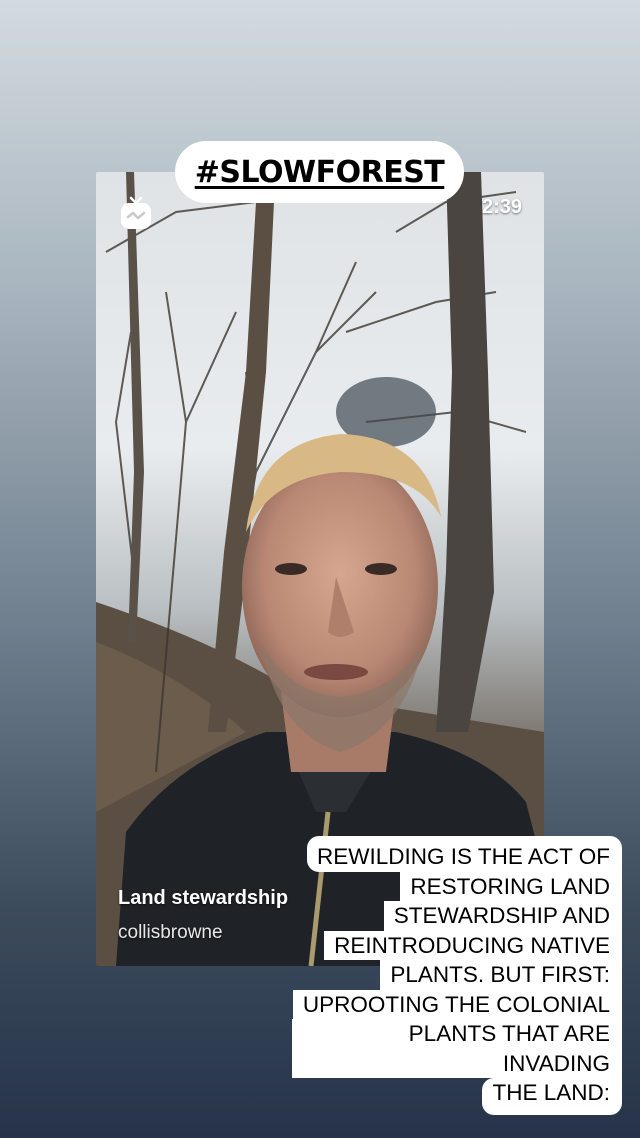  Describe the element at coordinates (457, 854) in the screenshot. I see `caption-line: REWILDING IS THE ACT OF` at that location.